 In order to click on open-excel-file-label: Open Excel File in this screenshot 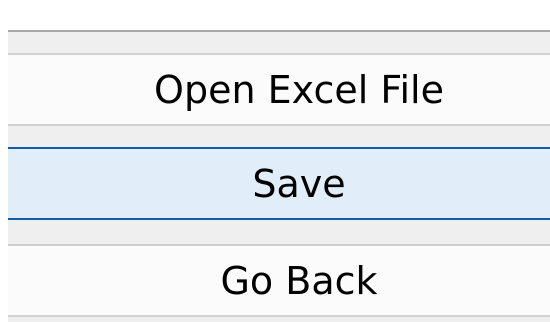, I will do `click(299, 89)`.